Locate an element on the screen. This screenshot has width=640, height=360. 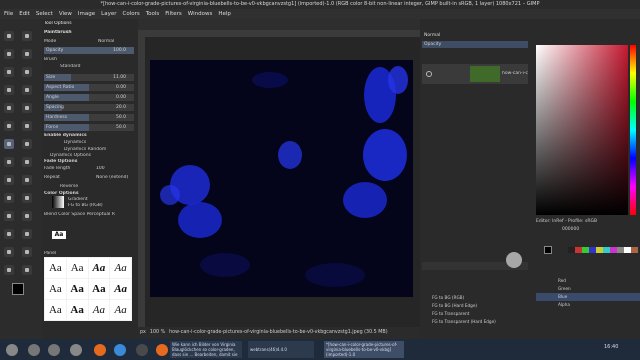
align-tool-icon is located at coordinates (27, 36).